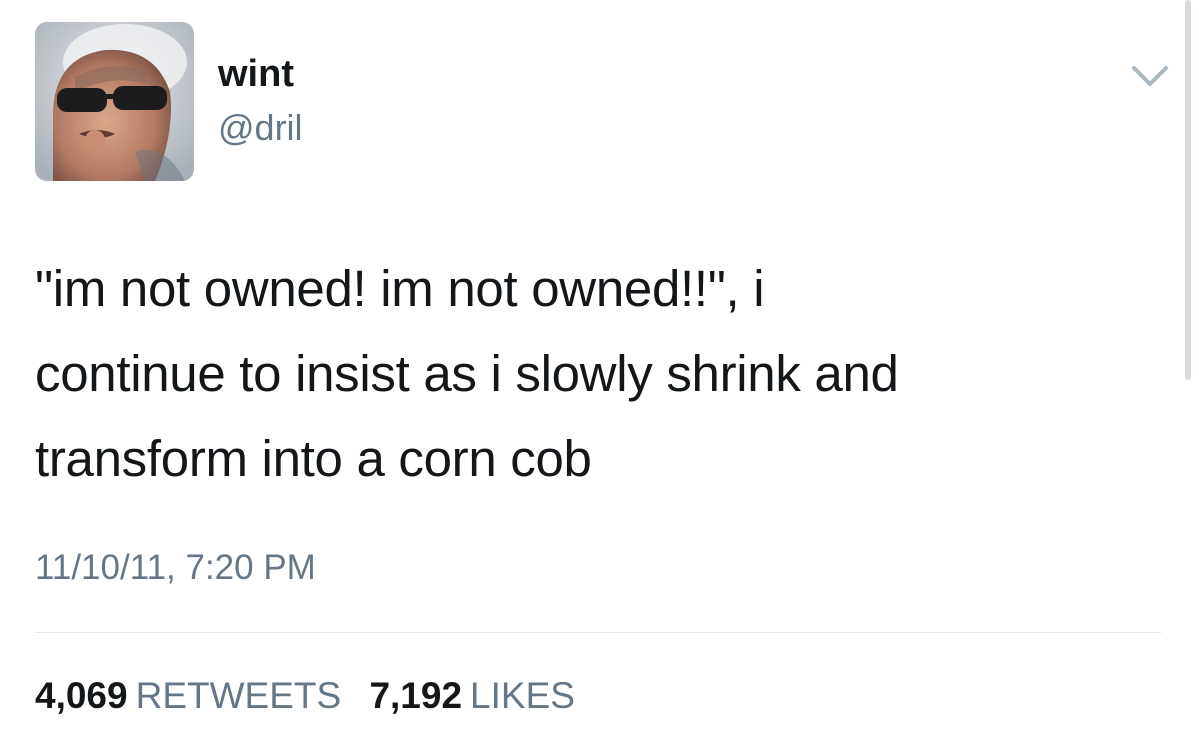 The image size is (1199, 748). I want to click on user-handle: @dril, so click(260, 128).